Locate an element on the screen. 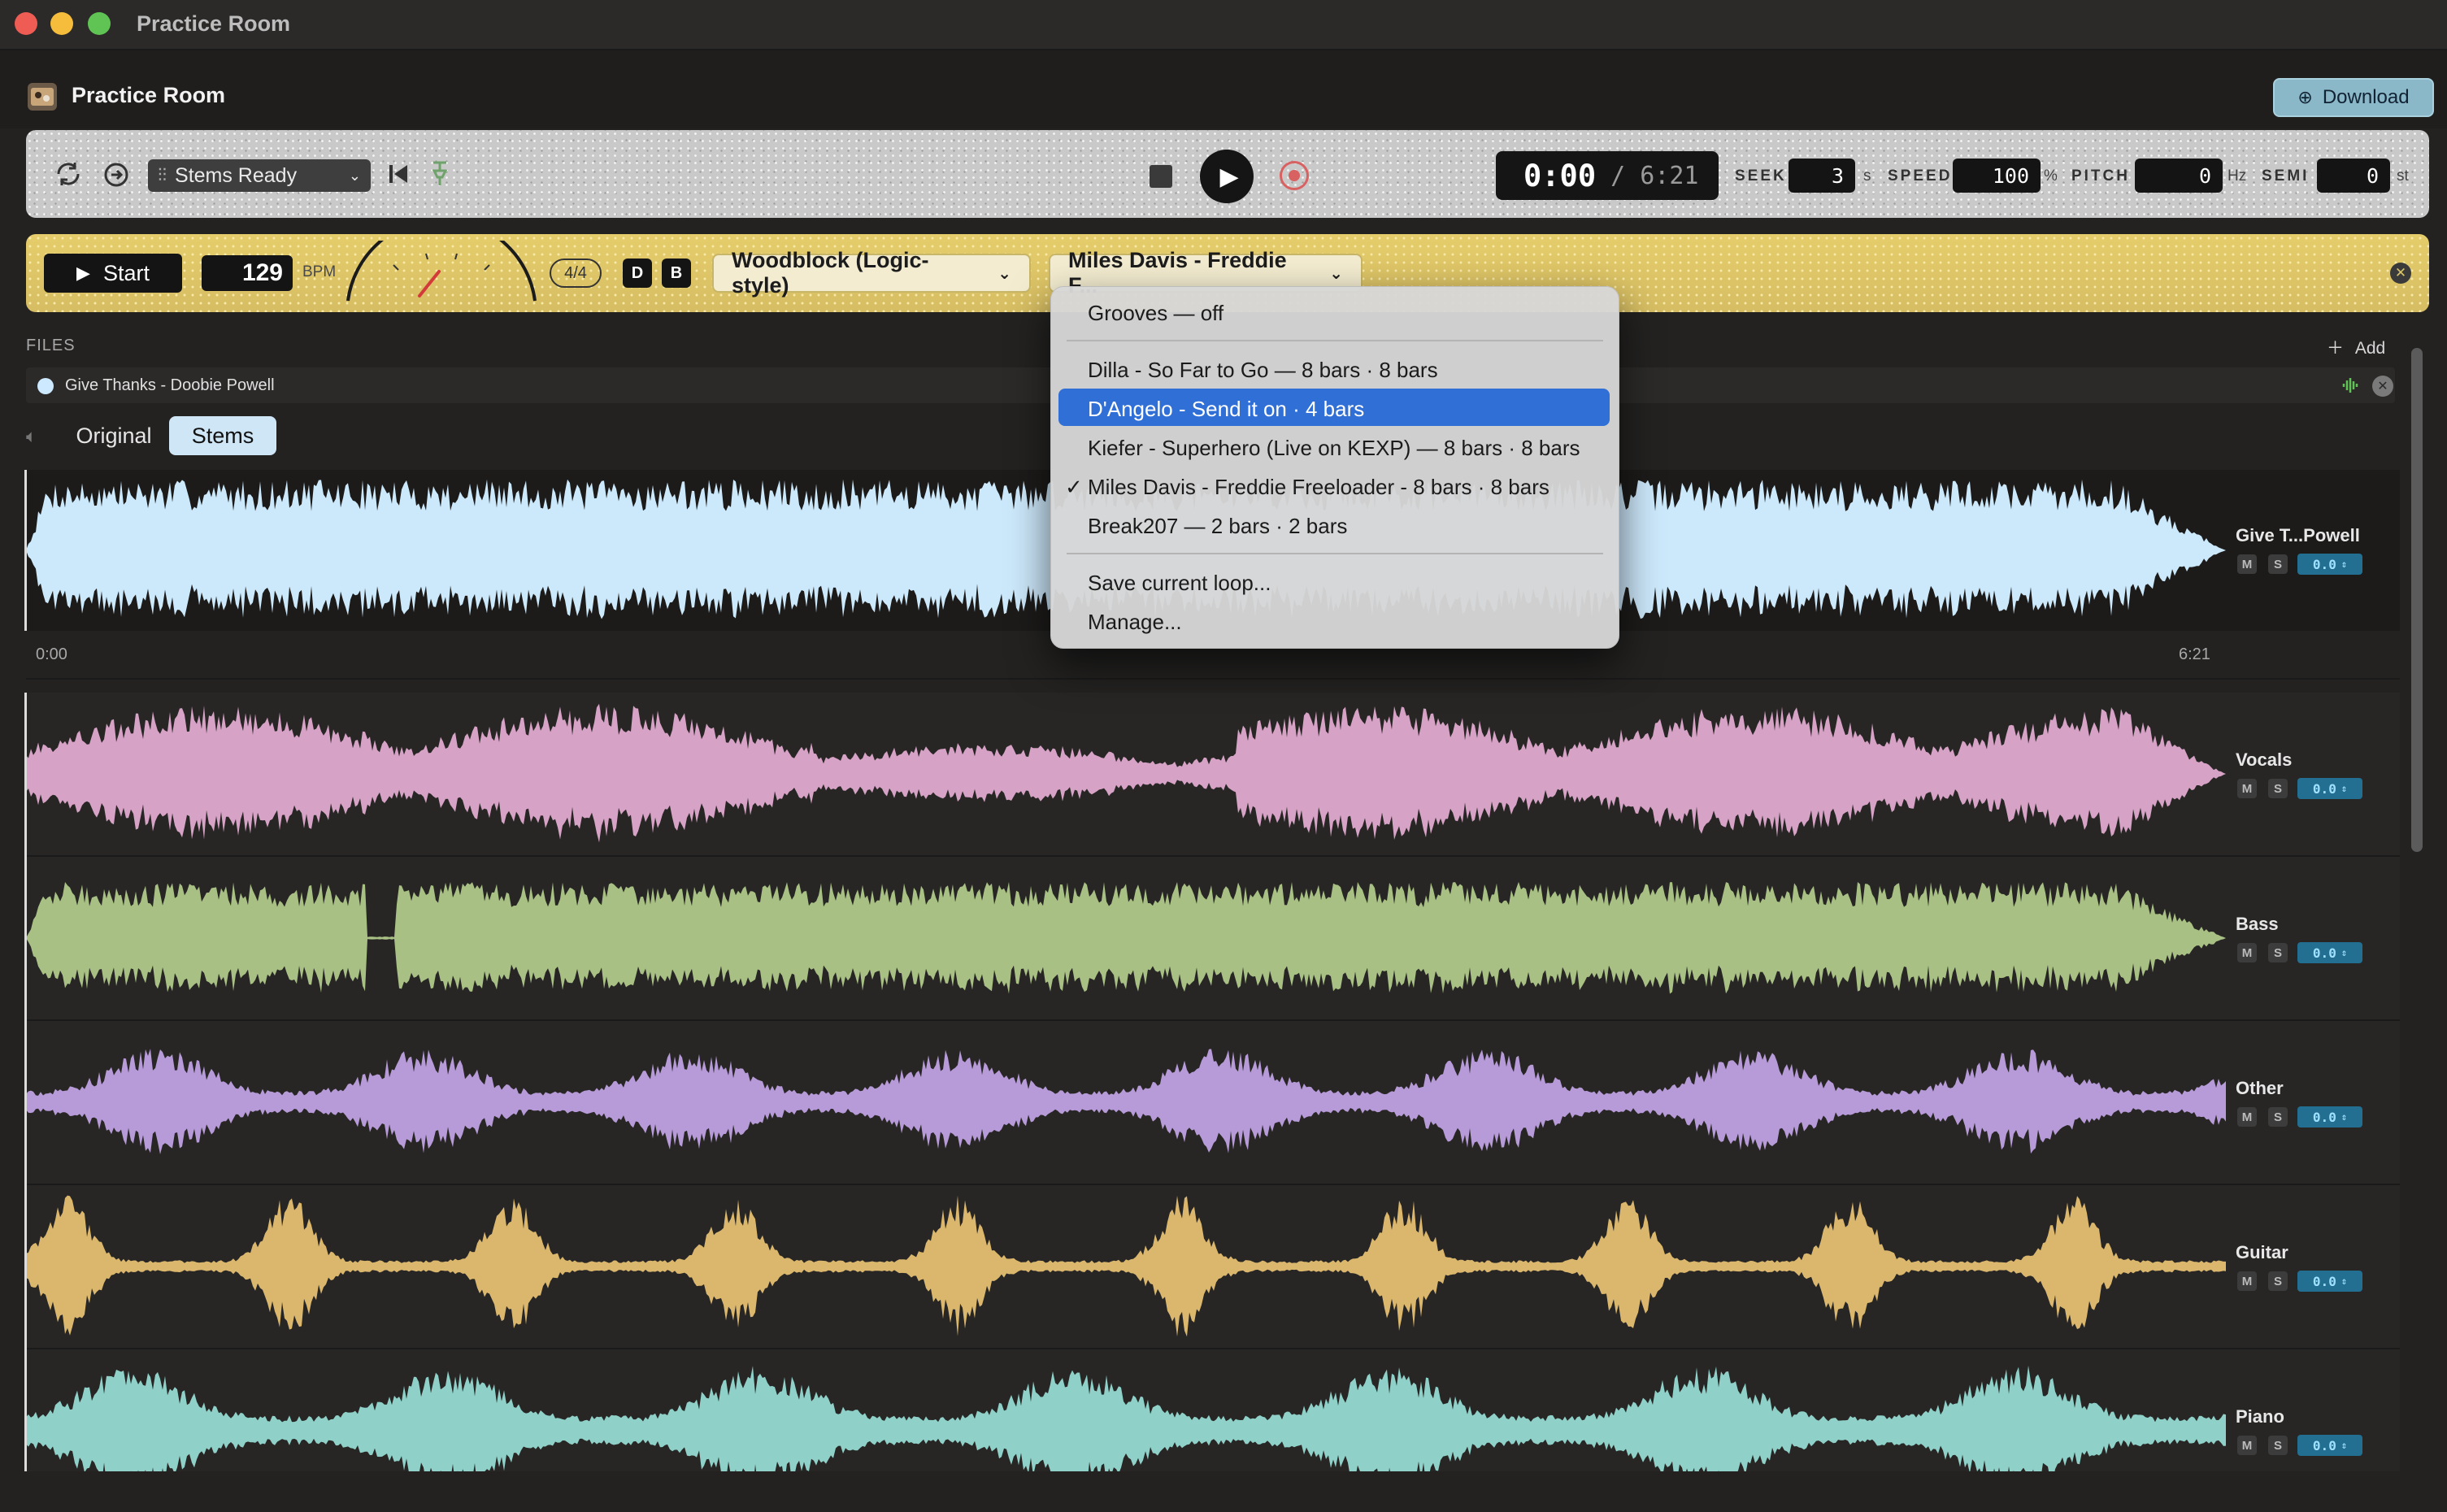  app-title: Practice Room is located at coordinates (149, 95).